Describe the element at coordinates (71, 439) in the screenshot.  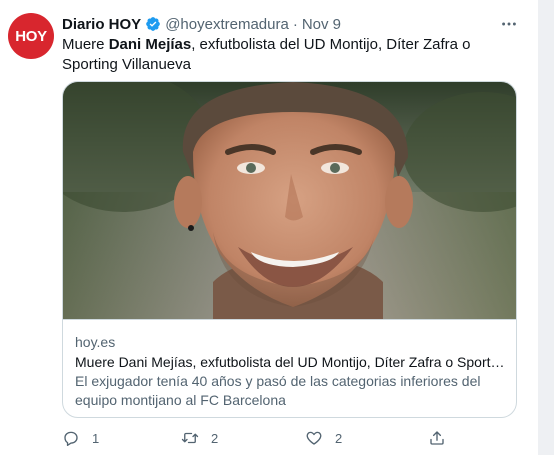
I see `reply-icon` at that location.